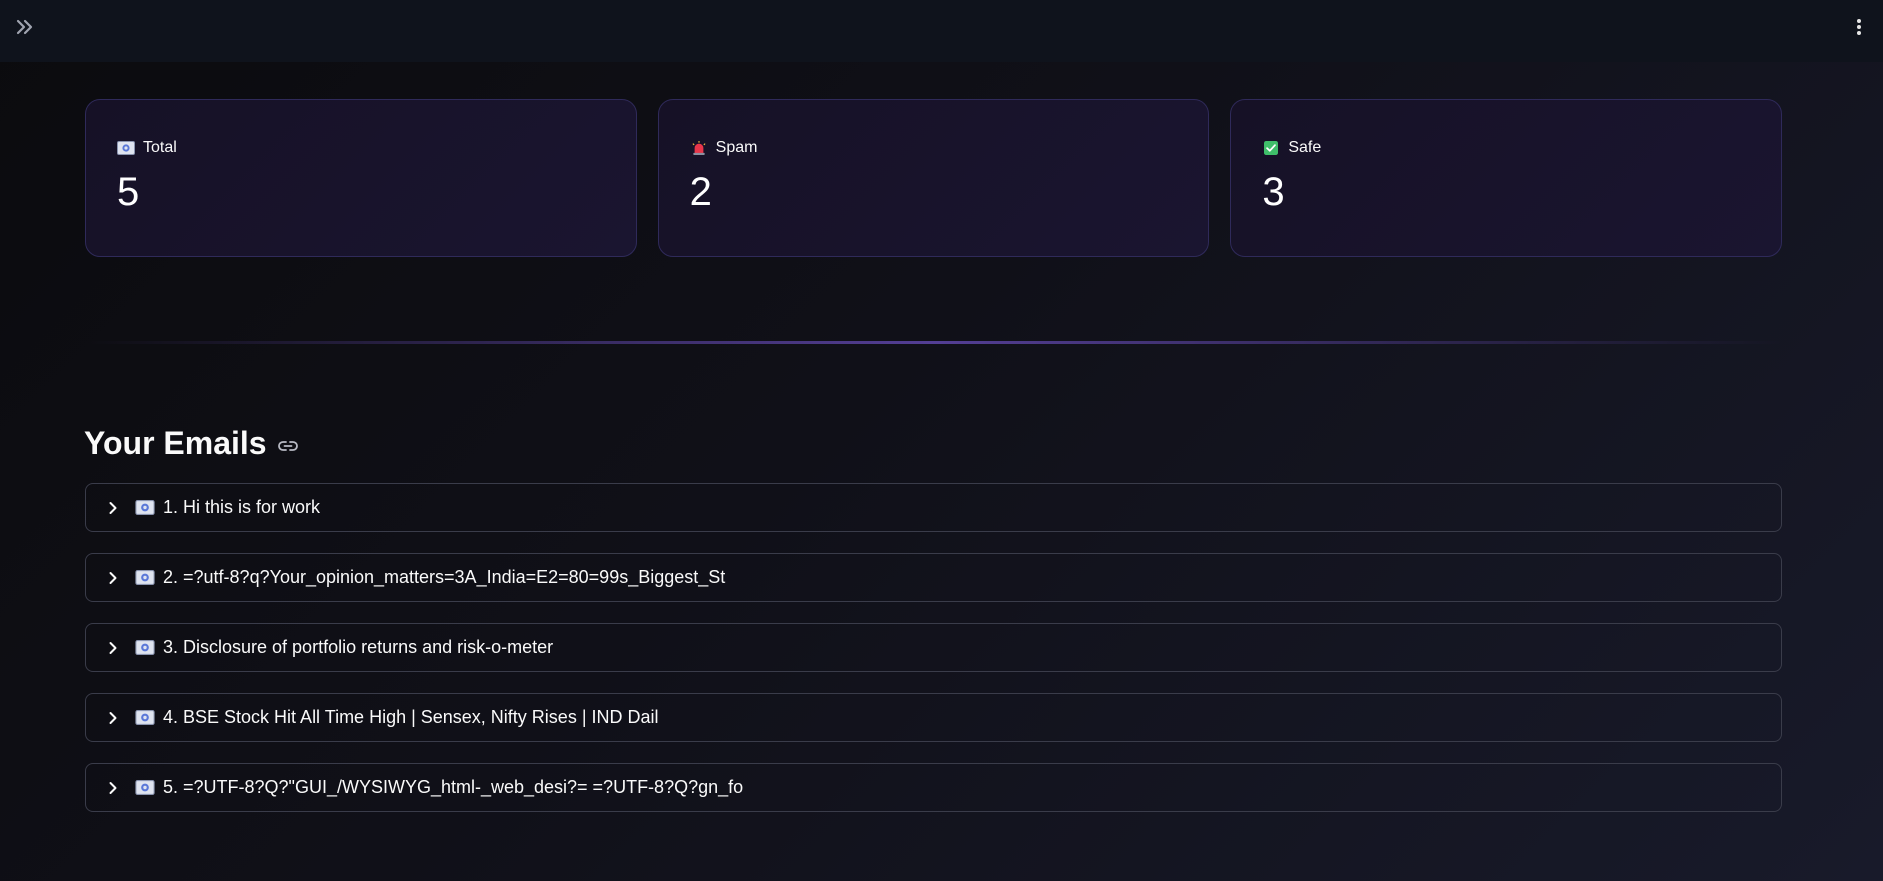 The height and width of the screenshot is (881, 1883). Describe the element at coordinates (128, 192) in the screenshot. I see `metric-value: 5` at that location.